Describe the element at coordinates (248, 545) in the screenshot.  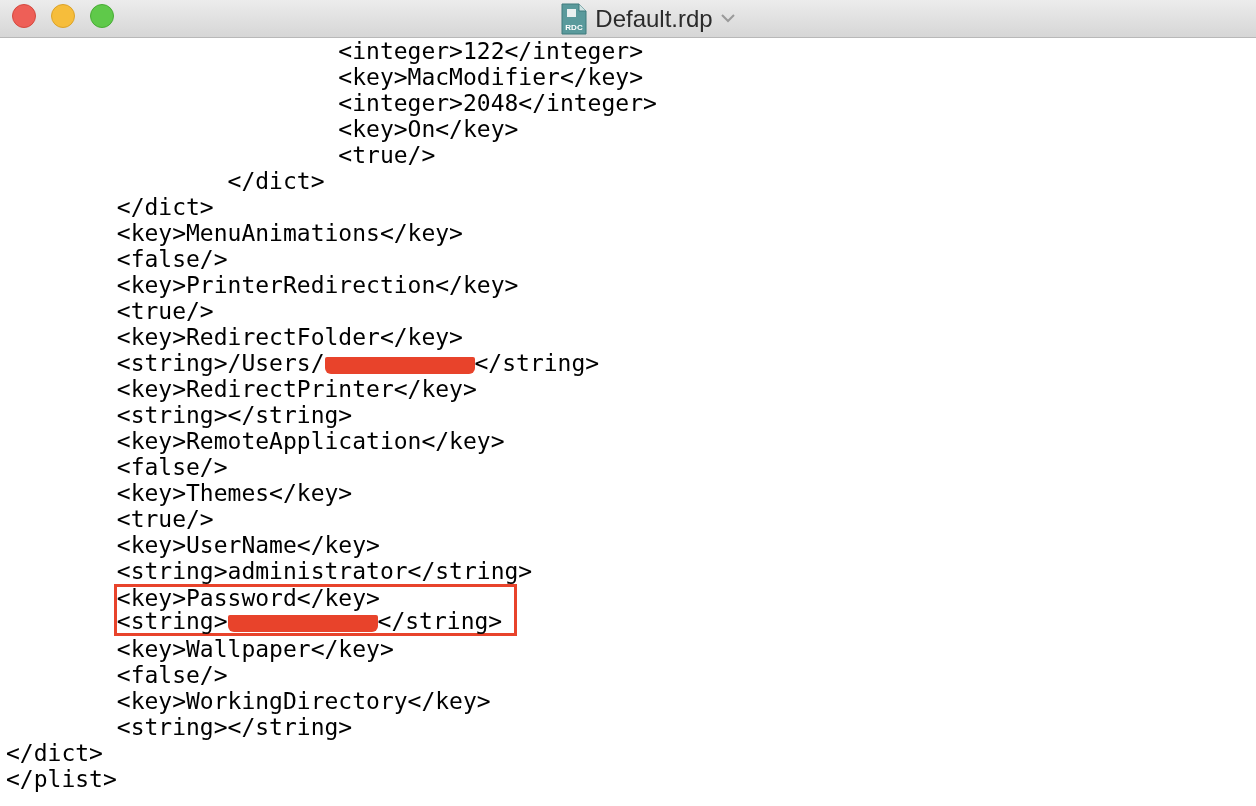
I see `code-line: <key>UserName</key>` at that location.